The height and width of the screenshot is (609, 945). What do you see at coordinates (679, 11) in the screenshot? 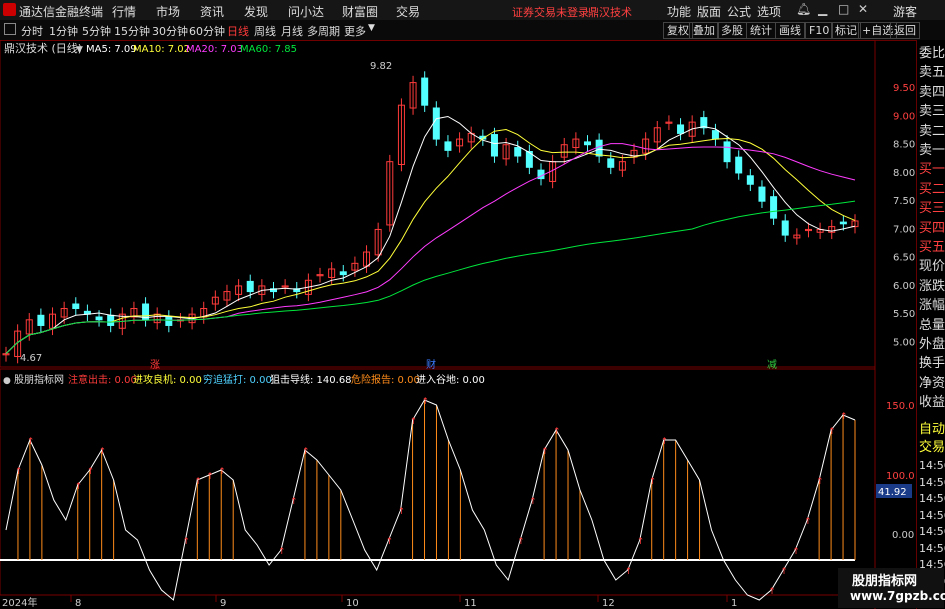
I see `menu-right-function: 功能` at bounding box center [679, 11].